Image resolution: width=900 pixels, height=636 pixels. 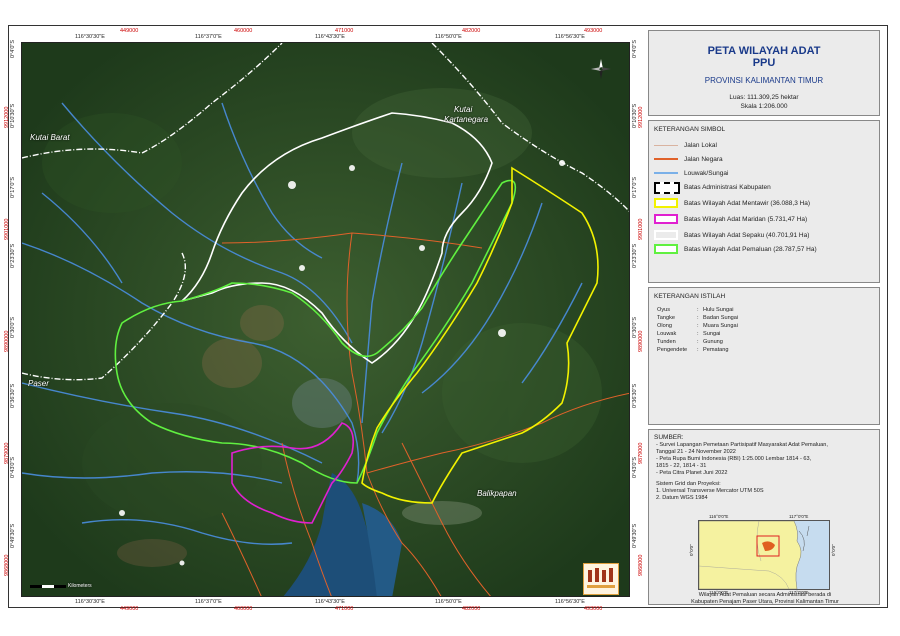 I want to click on term-row: Tangke: Badan Sungai, so click(x=698, y=318).